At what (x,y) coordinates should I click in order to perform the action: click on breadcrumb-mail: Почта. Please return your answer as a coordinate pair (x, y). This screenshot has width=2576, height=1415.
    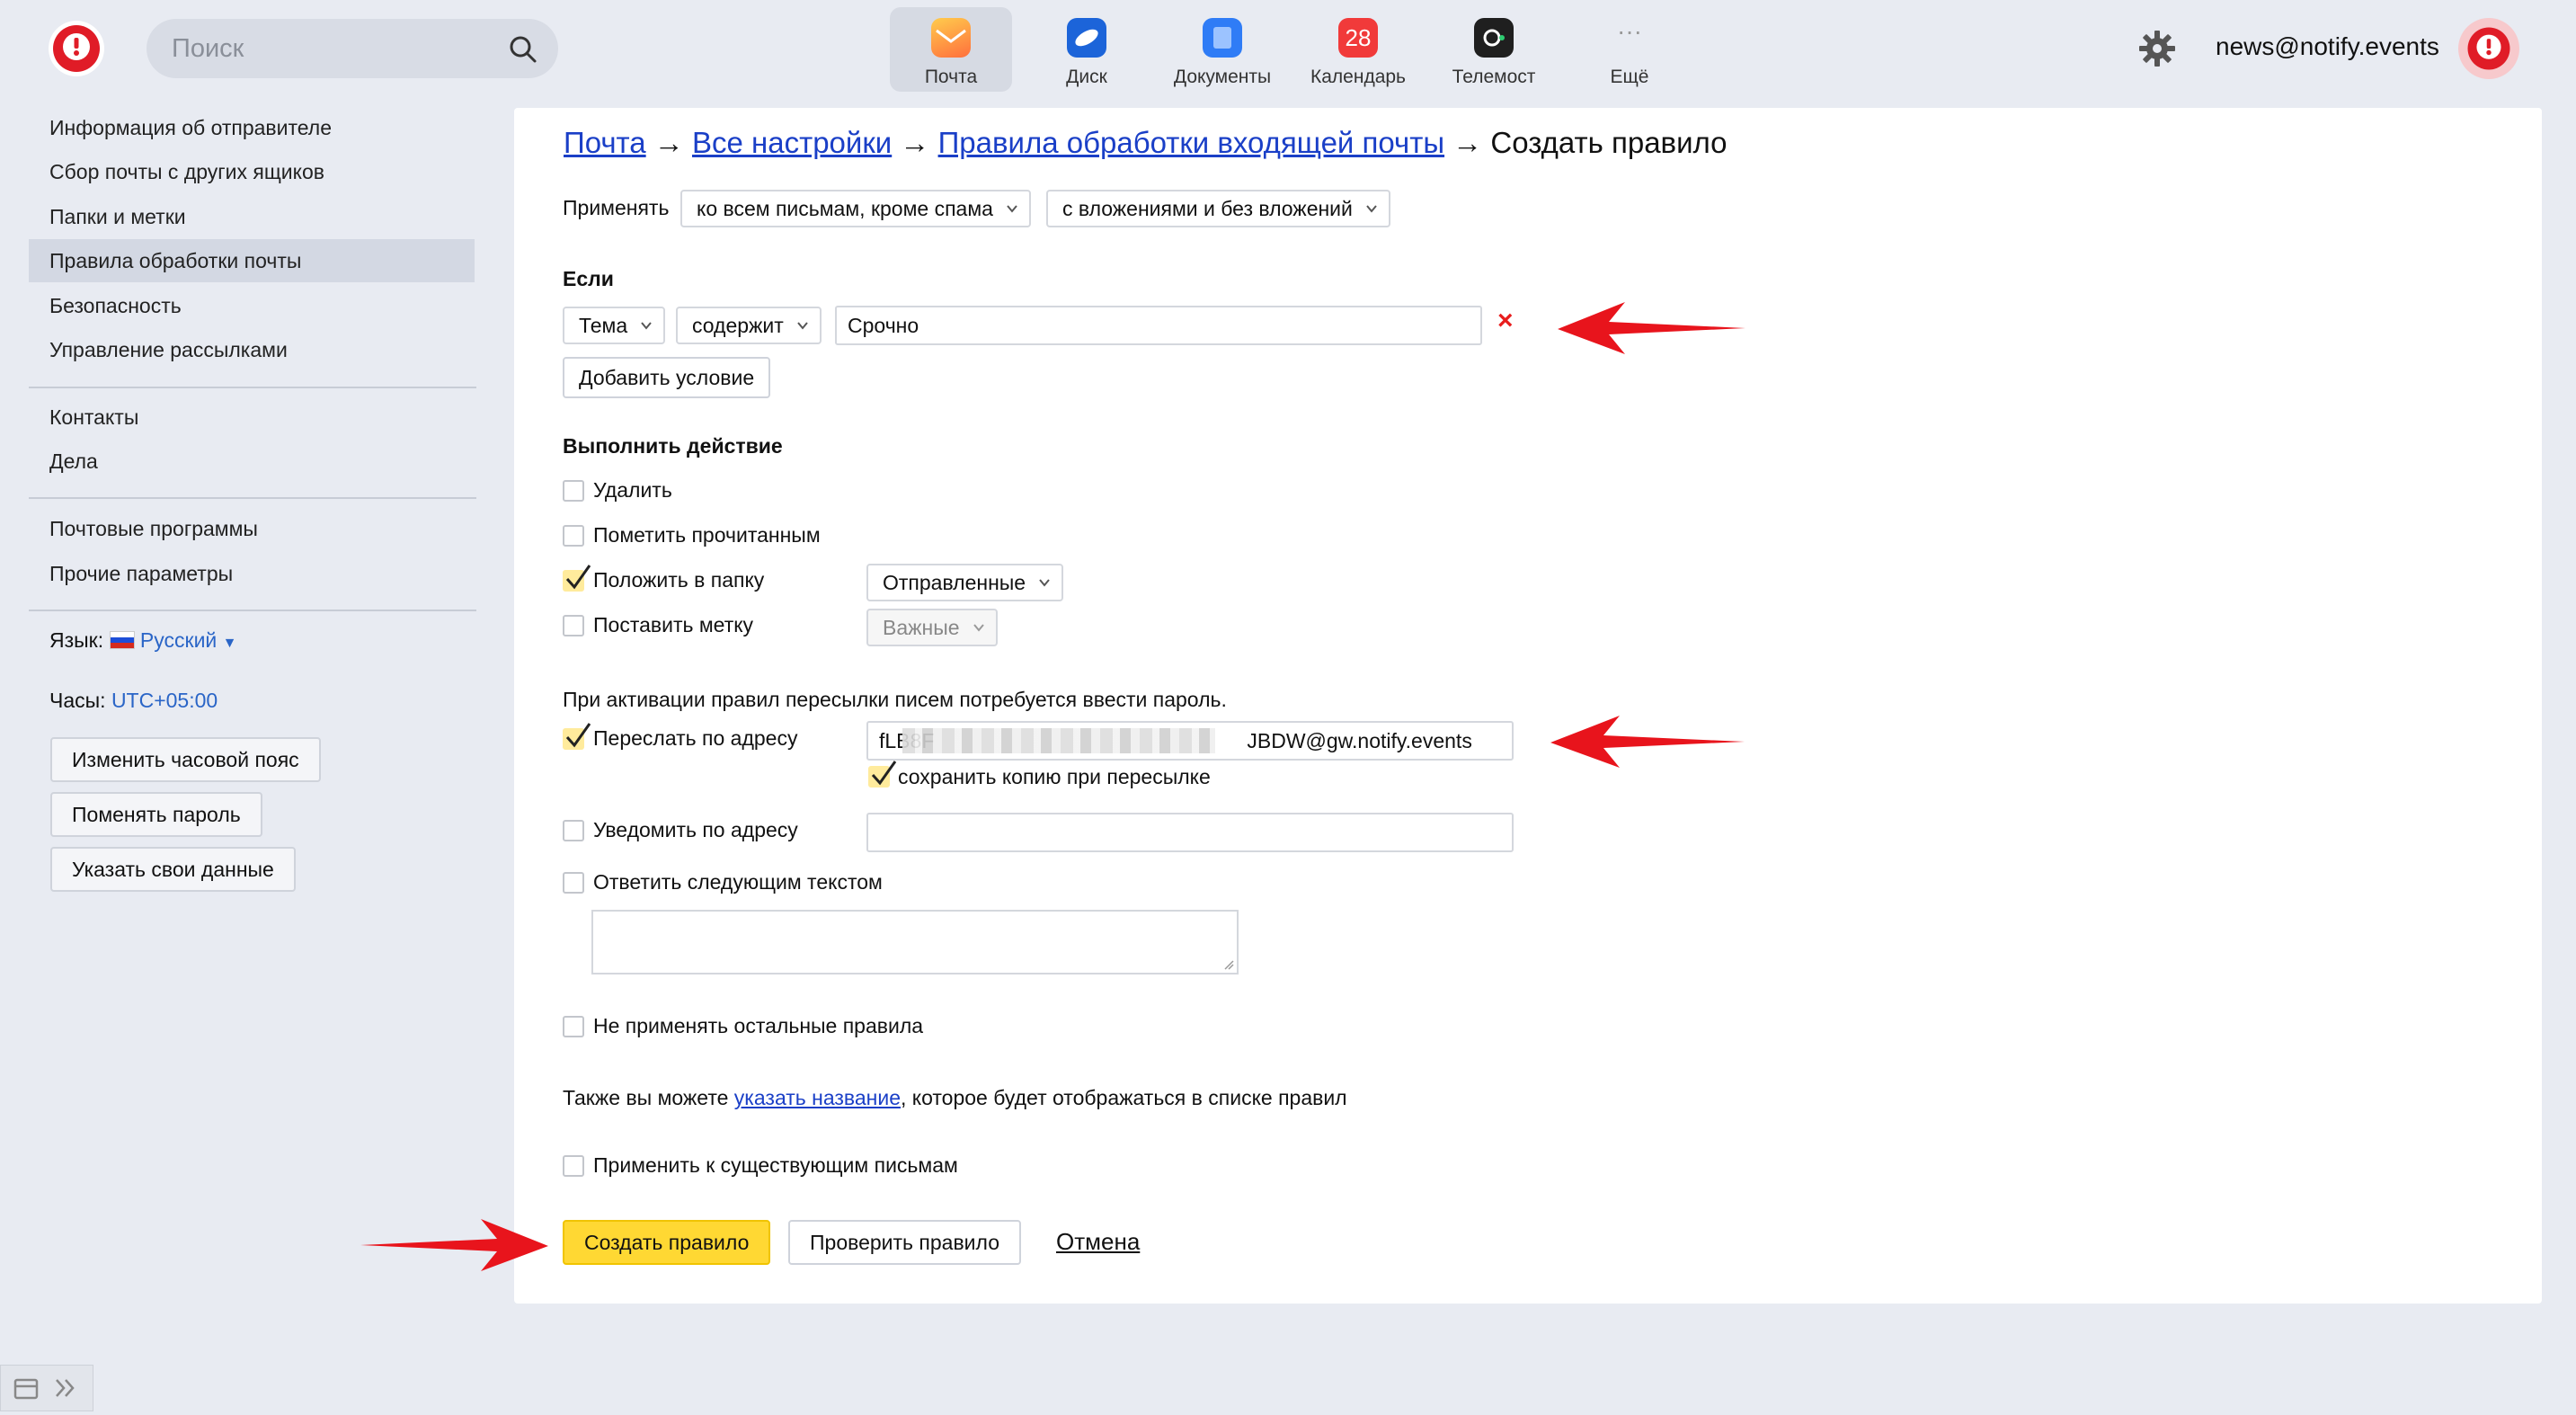
    Looking at the image, I should click on (605, 142).